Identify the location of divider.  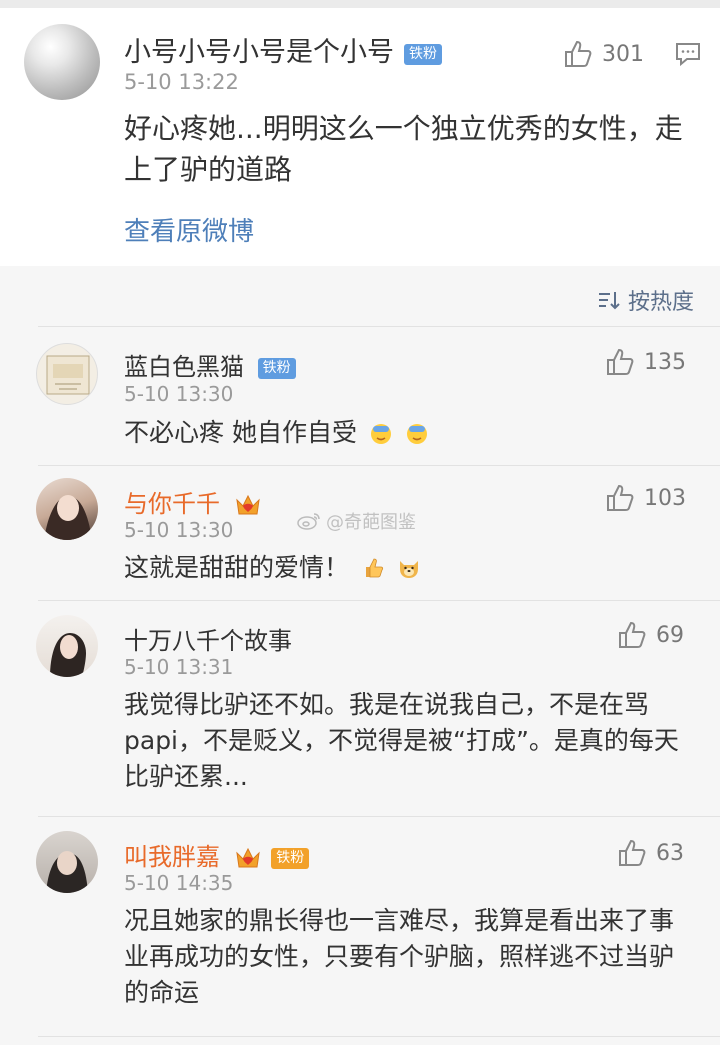
(379, 1036).